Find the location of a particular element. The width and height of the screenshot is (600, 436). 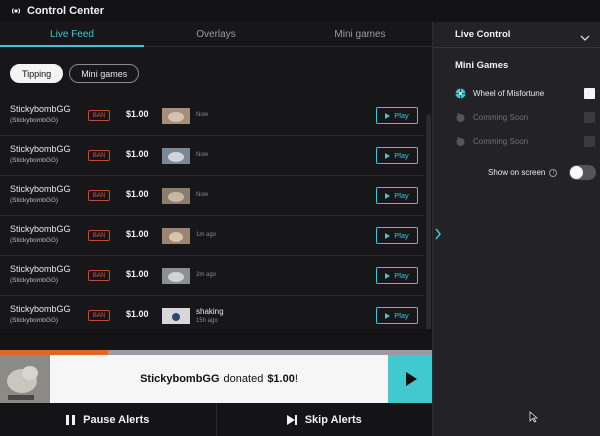

tab-mini-games: Mini games is located at coordinates (360, 34).